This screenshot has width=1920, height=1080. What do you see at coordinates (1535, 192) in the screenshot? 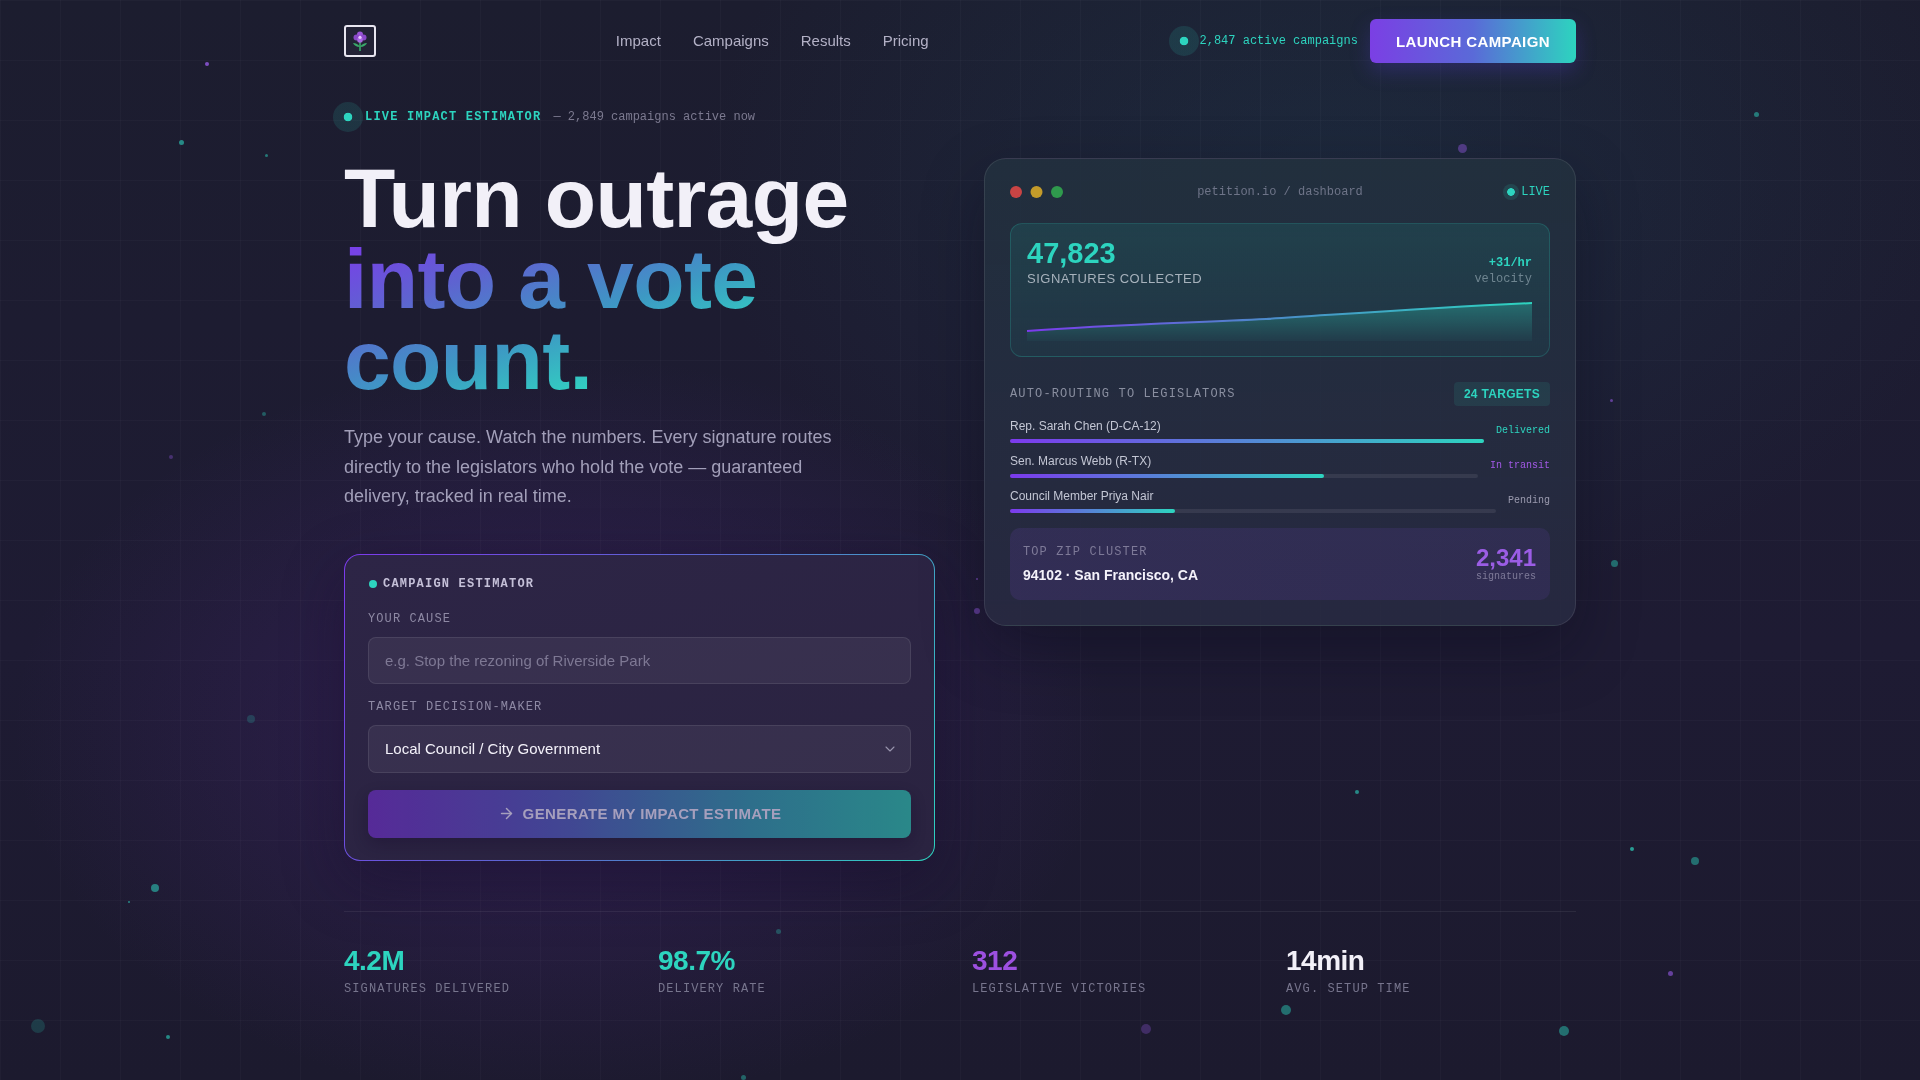
I see `live-indicator: LIVE` at bounding box center [1535, 192].